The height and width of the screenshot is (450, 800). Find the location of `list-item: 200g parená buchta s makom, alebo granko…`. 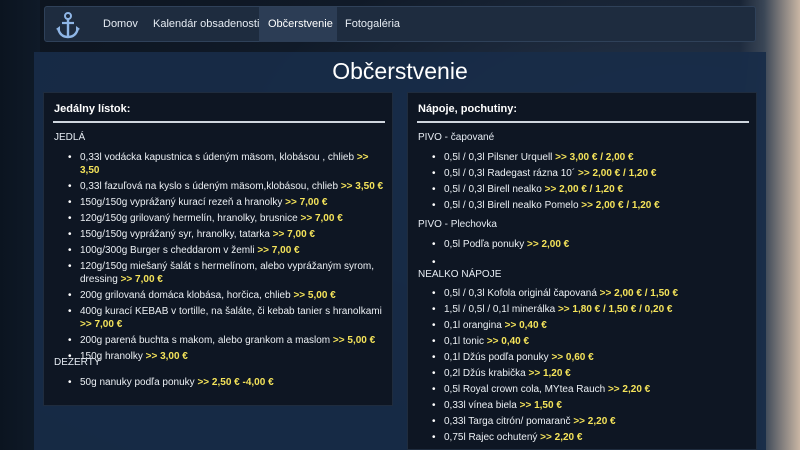

list-item: 200g parená buchta s makom, alebo granko… is located at coordinates (227, 340).